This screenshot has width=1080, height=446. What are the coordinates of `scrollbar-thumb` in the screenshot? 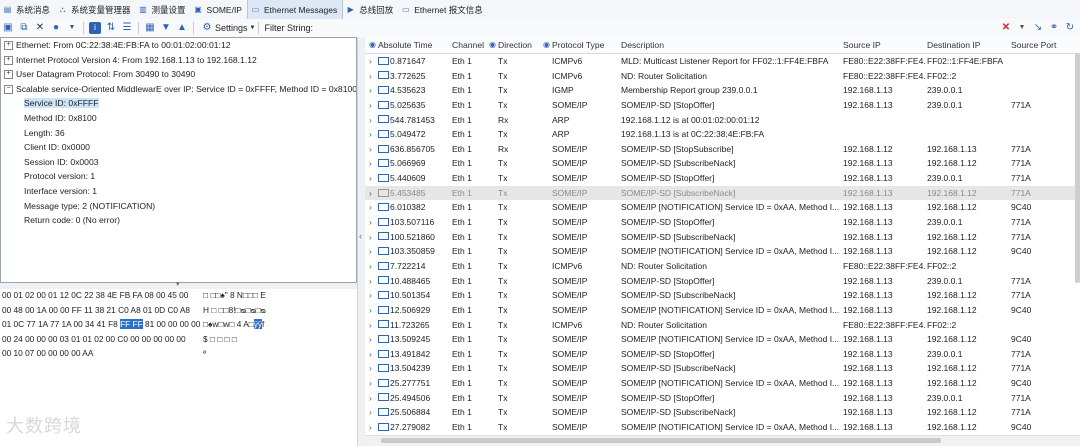 It's located at (661, 440).